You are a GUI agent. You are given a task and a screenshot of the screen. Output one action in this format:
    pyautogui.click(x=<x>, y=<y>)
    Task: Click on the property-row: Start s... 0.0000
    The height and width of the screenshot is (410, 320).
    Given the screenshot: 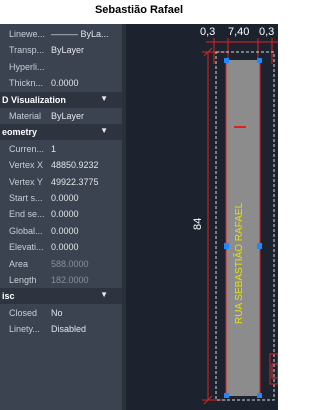 What is the action you would take?
    pyautogui.click(x=61, y=198)
    